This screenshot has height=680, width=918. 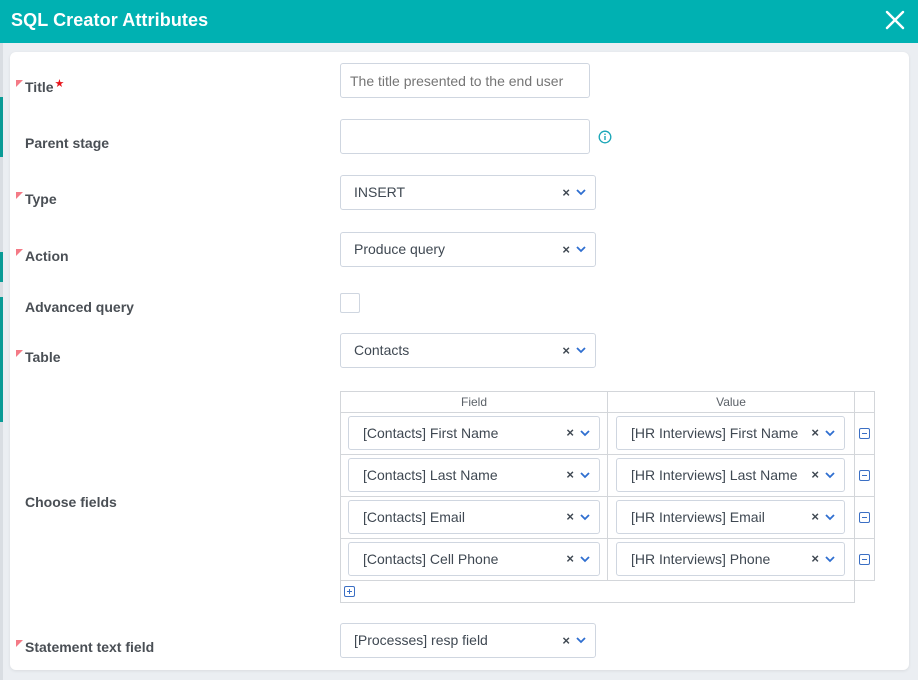 I want to click on action-value: Produce query, so click(x=400, y=249).